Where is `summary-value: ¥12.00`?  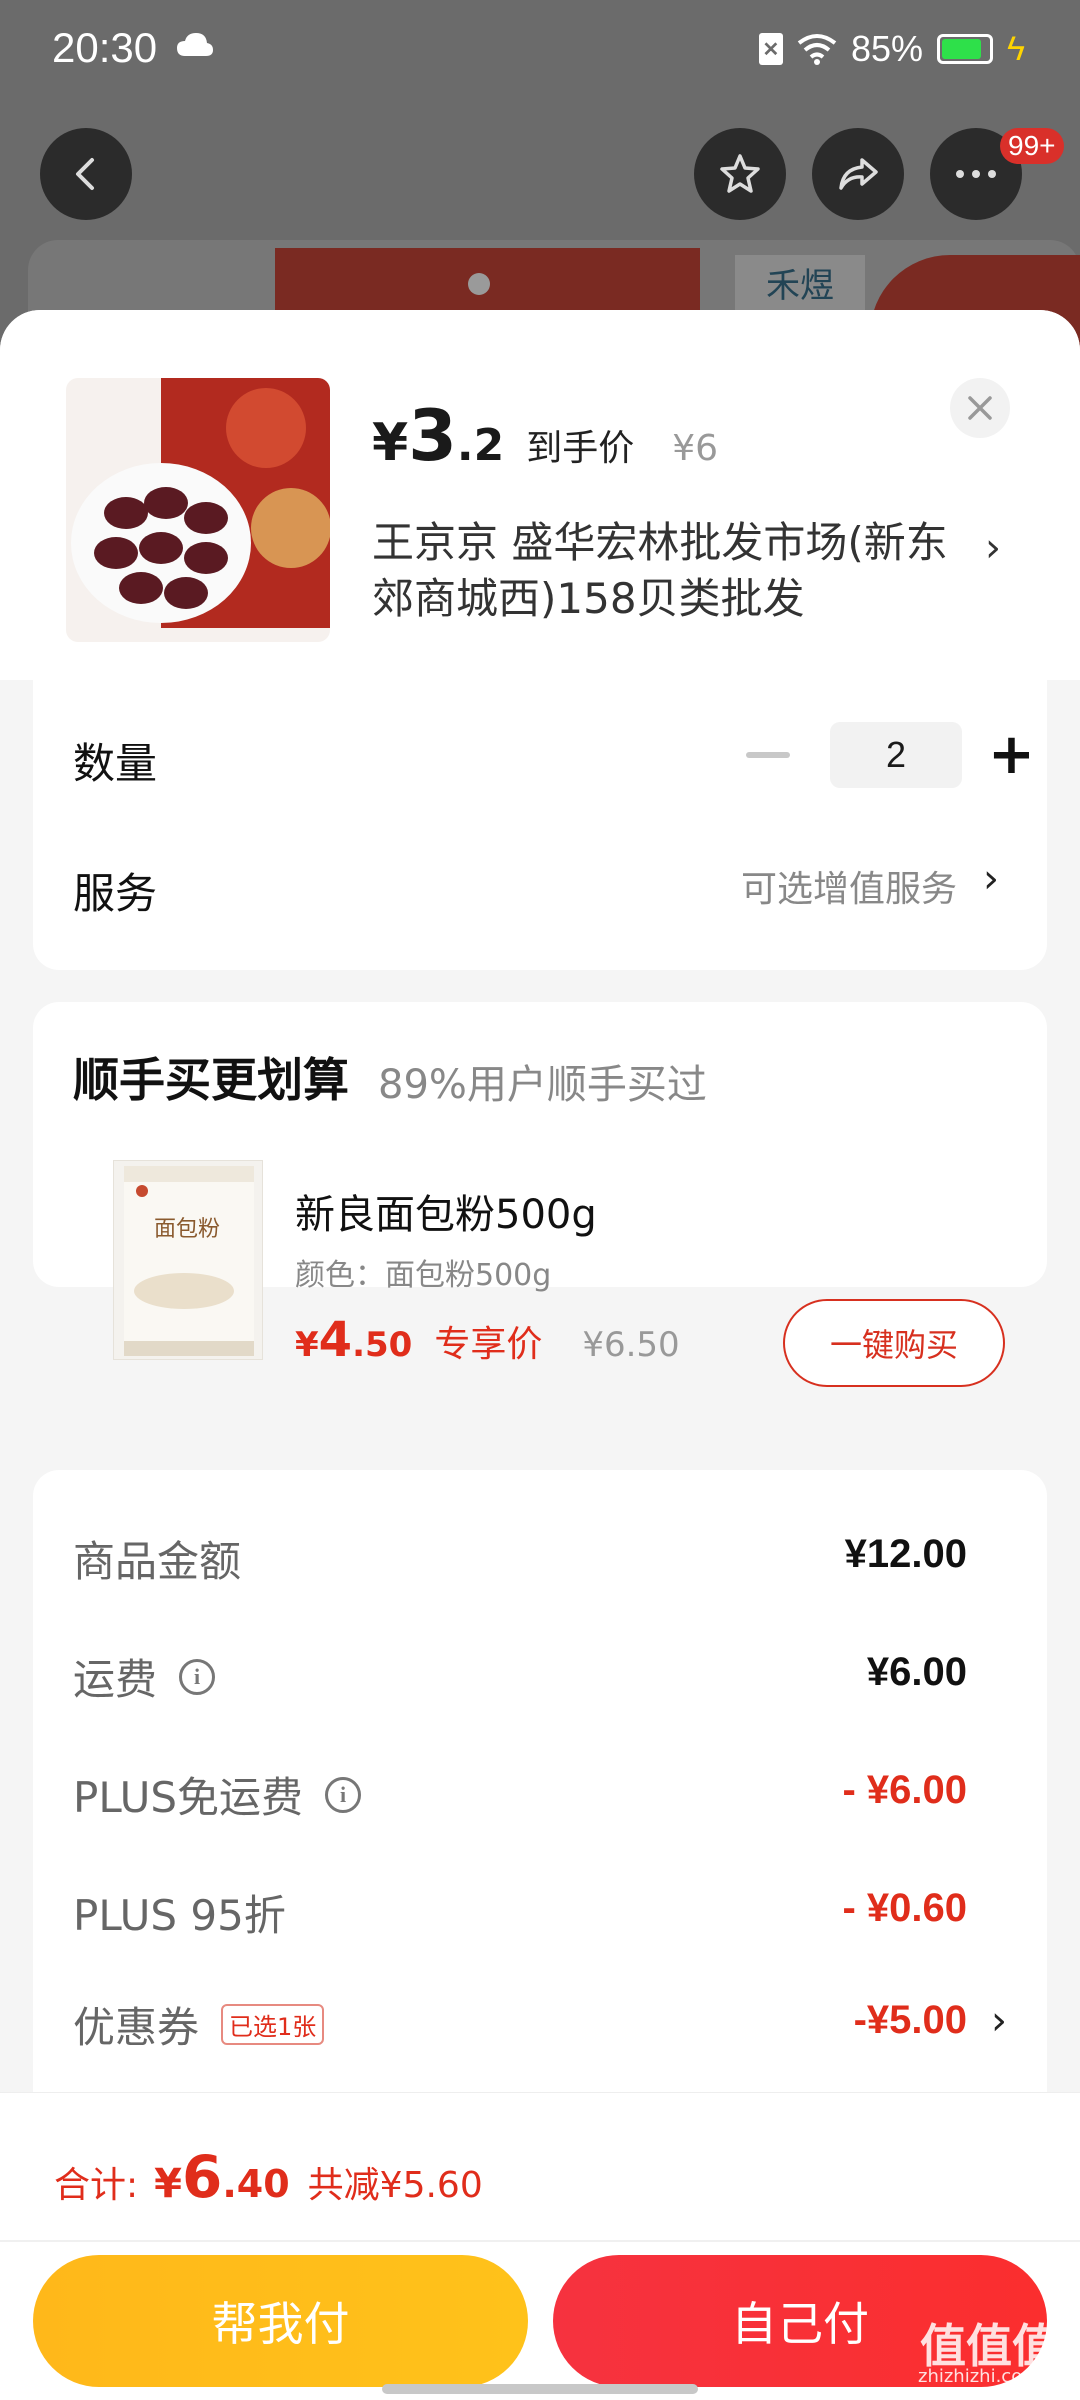
summary-value: ¥12.00 is located at coordinates (905, 1554).